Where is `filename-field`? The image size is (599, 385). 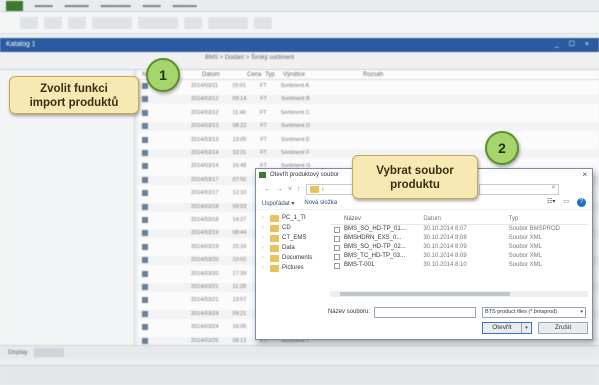
filename-field is located at coordinates (425, 312).